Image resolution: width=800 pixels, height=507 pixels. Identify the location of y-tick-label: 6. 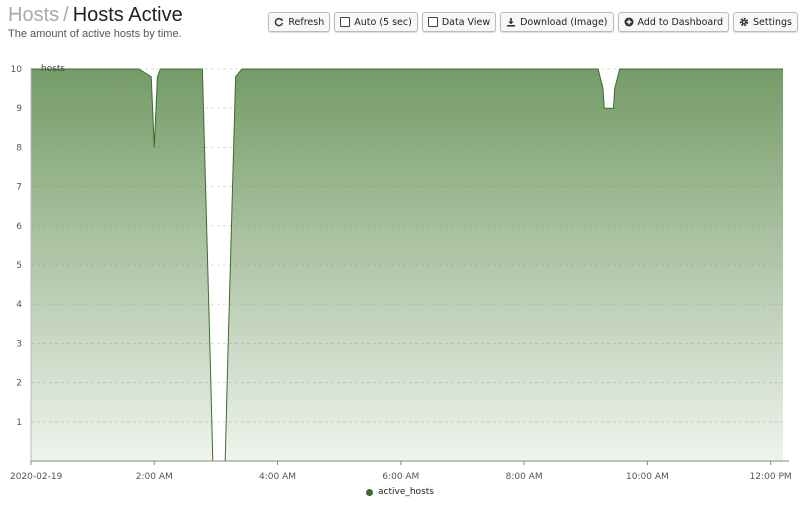
(19, 227).